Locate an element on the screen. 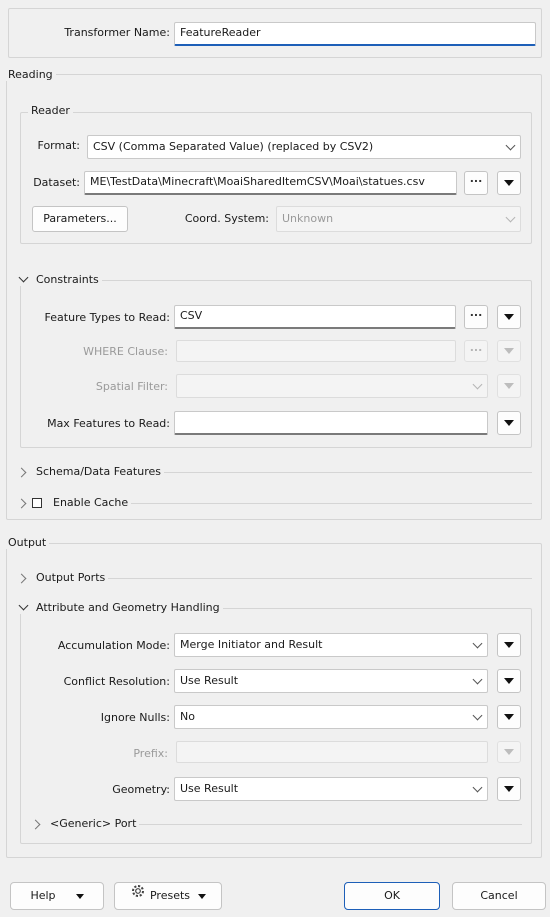 This screenshot has height=917, width=550. help-button: Help is located at coordinates (57, 896).